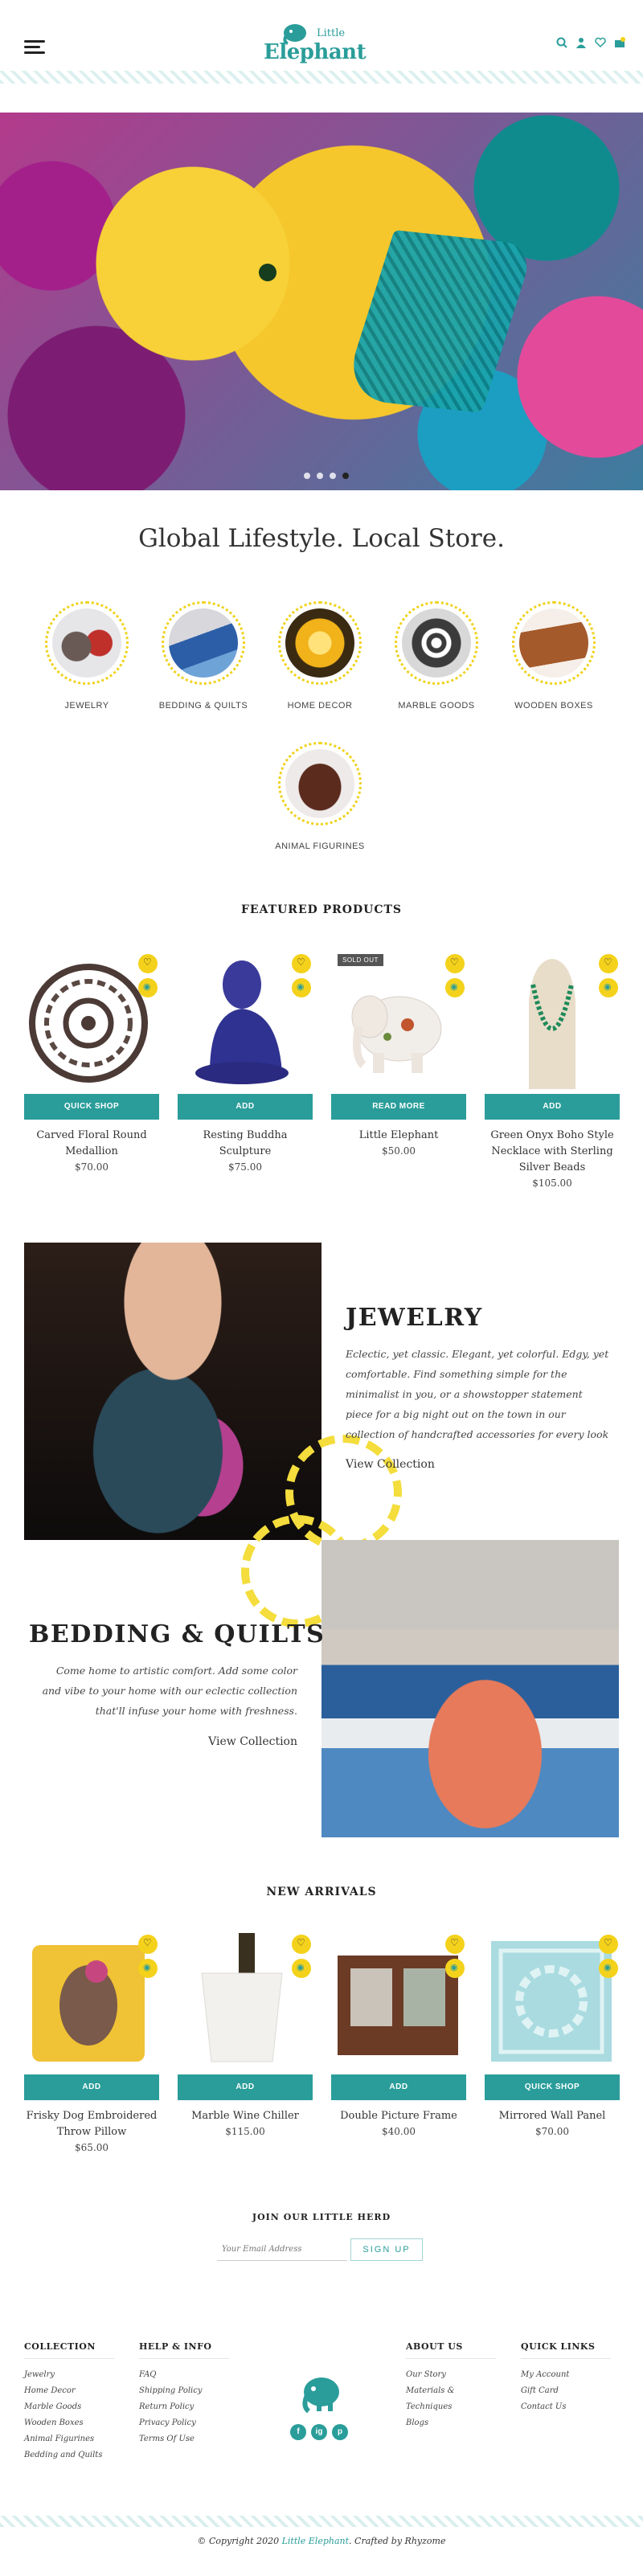  Describe the element at coordinates (436, 656) in the screenshot. I see `category-marble: Marble Goods` at that location.